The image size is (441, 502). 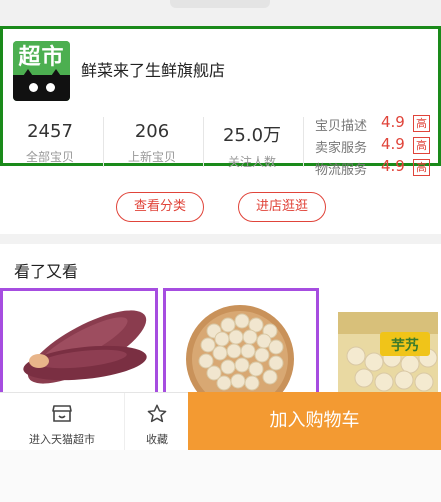 I want to click on taro-balls-image, so click(x=241, y=343).